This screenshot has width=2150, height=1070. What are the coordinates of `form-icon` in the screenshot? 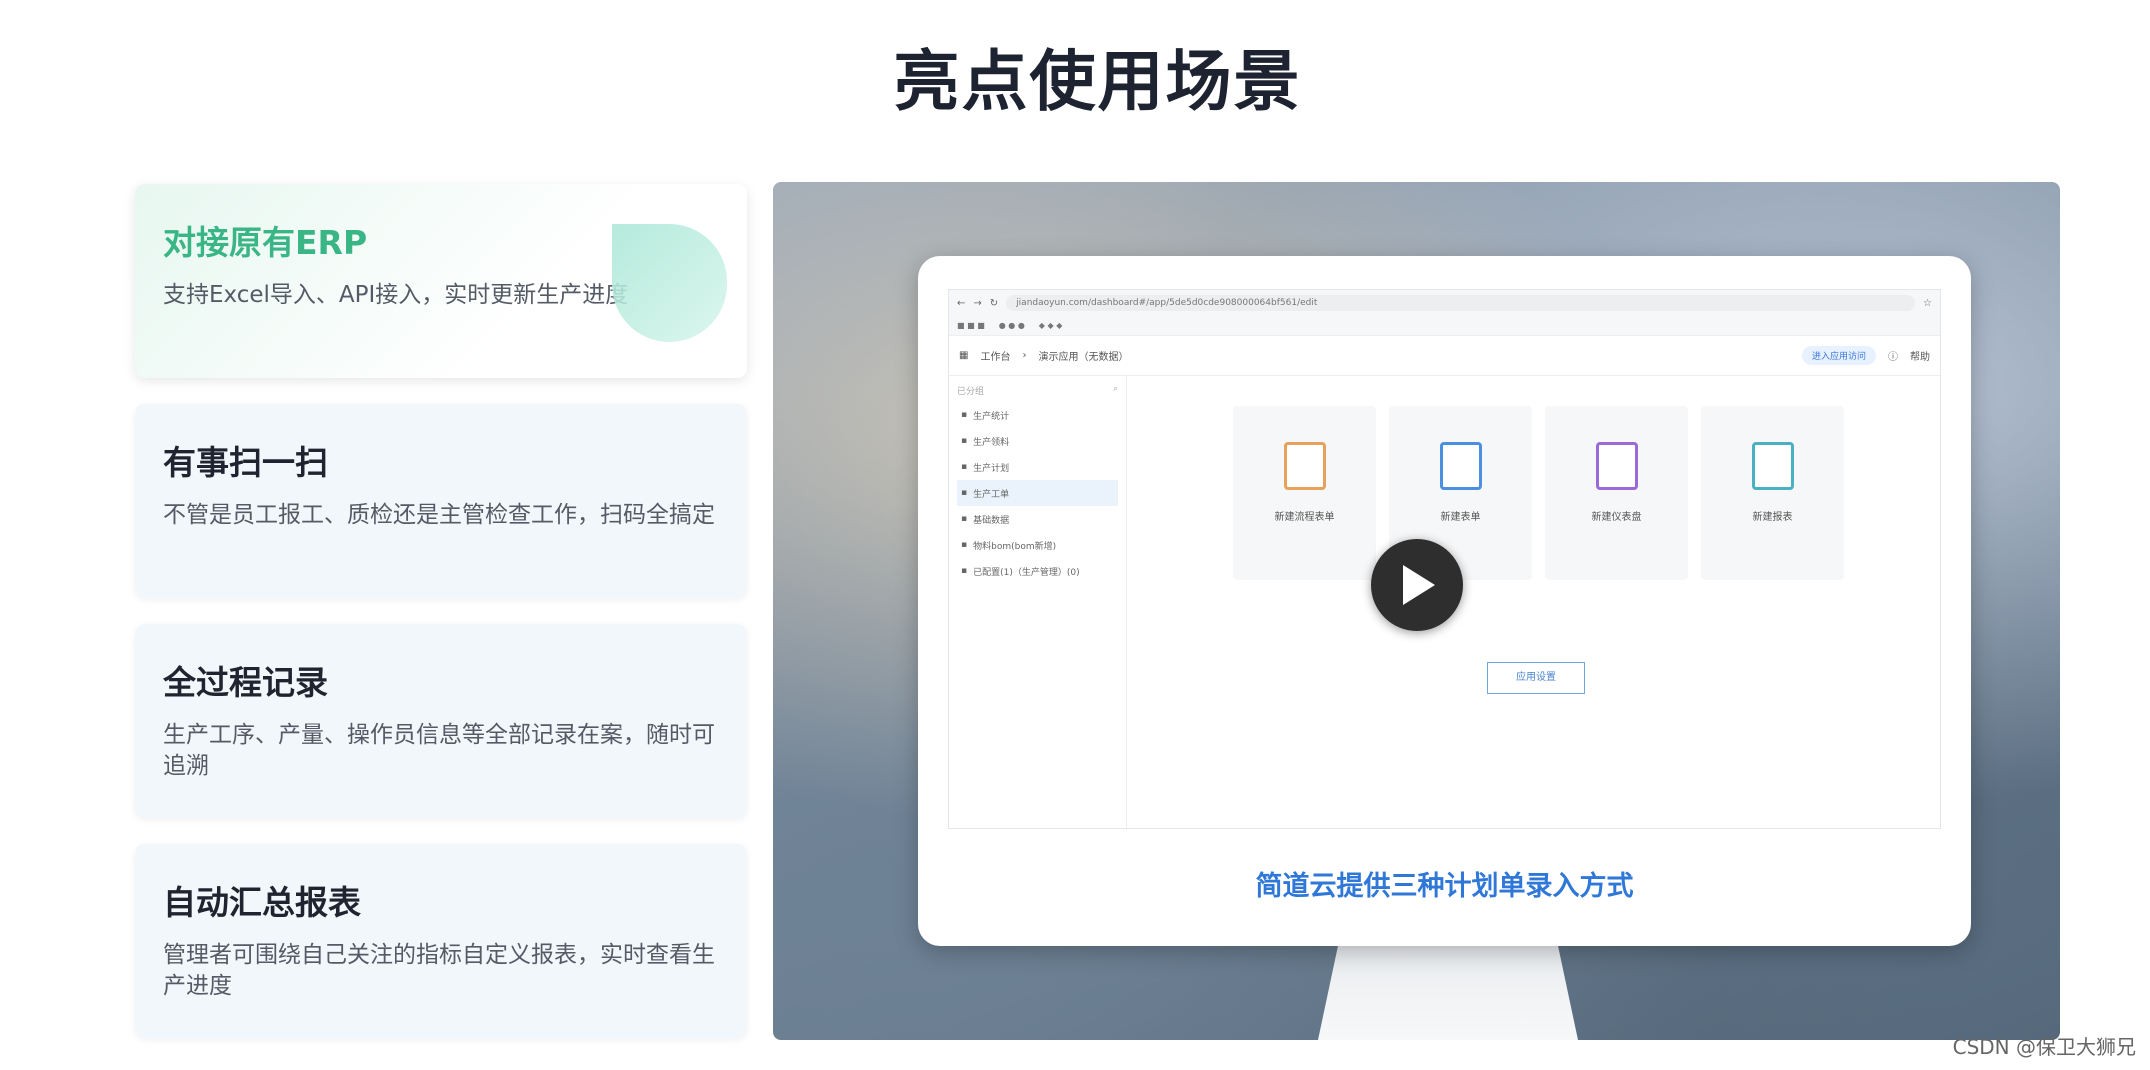 It's located at (1460, 466).